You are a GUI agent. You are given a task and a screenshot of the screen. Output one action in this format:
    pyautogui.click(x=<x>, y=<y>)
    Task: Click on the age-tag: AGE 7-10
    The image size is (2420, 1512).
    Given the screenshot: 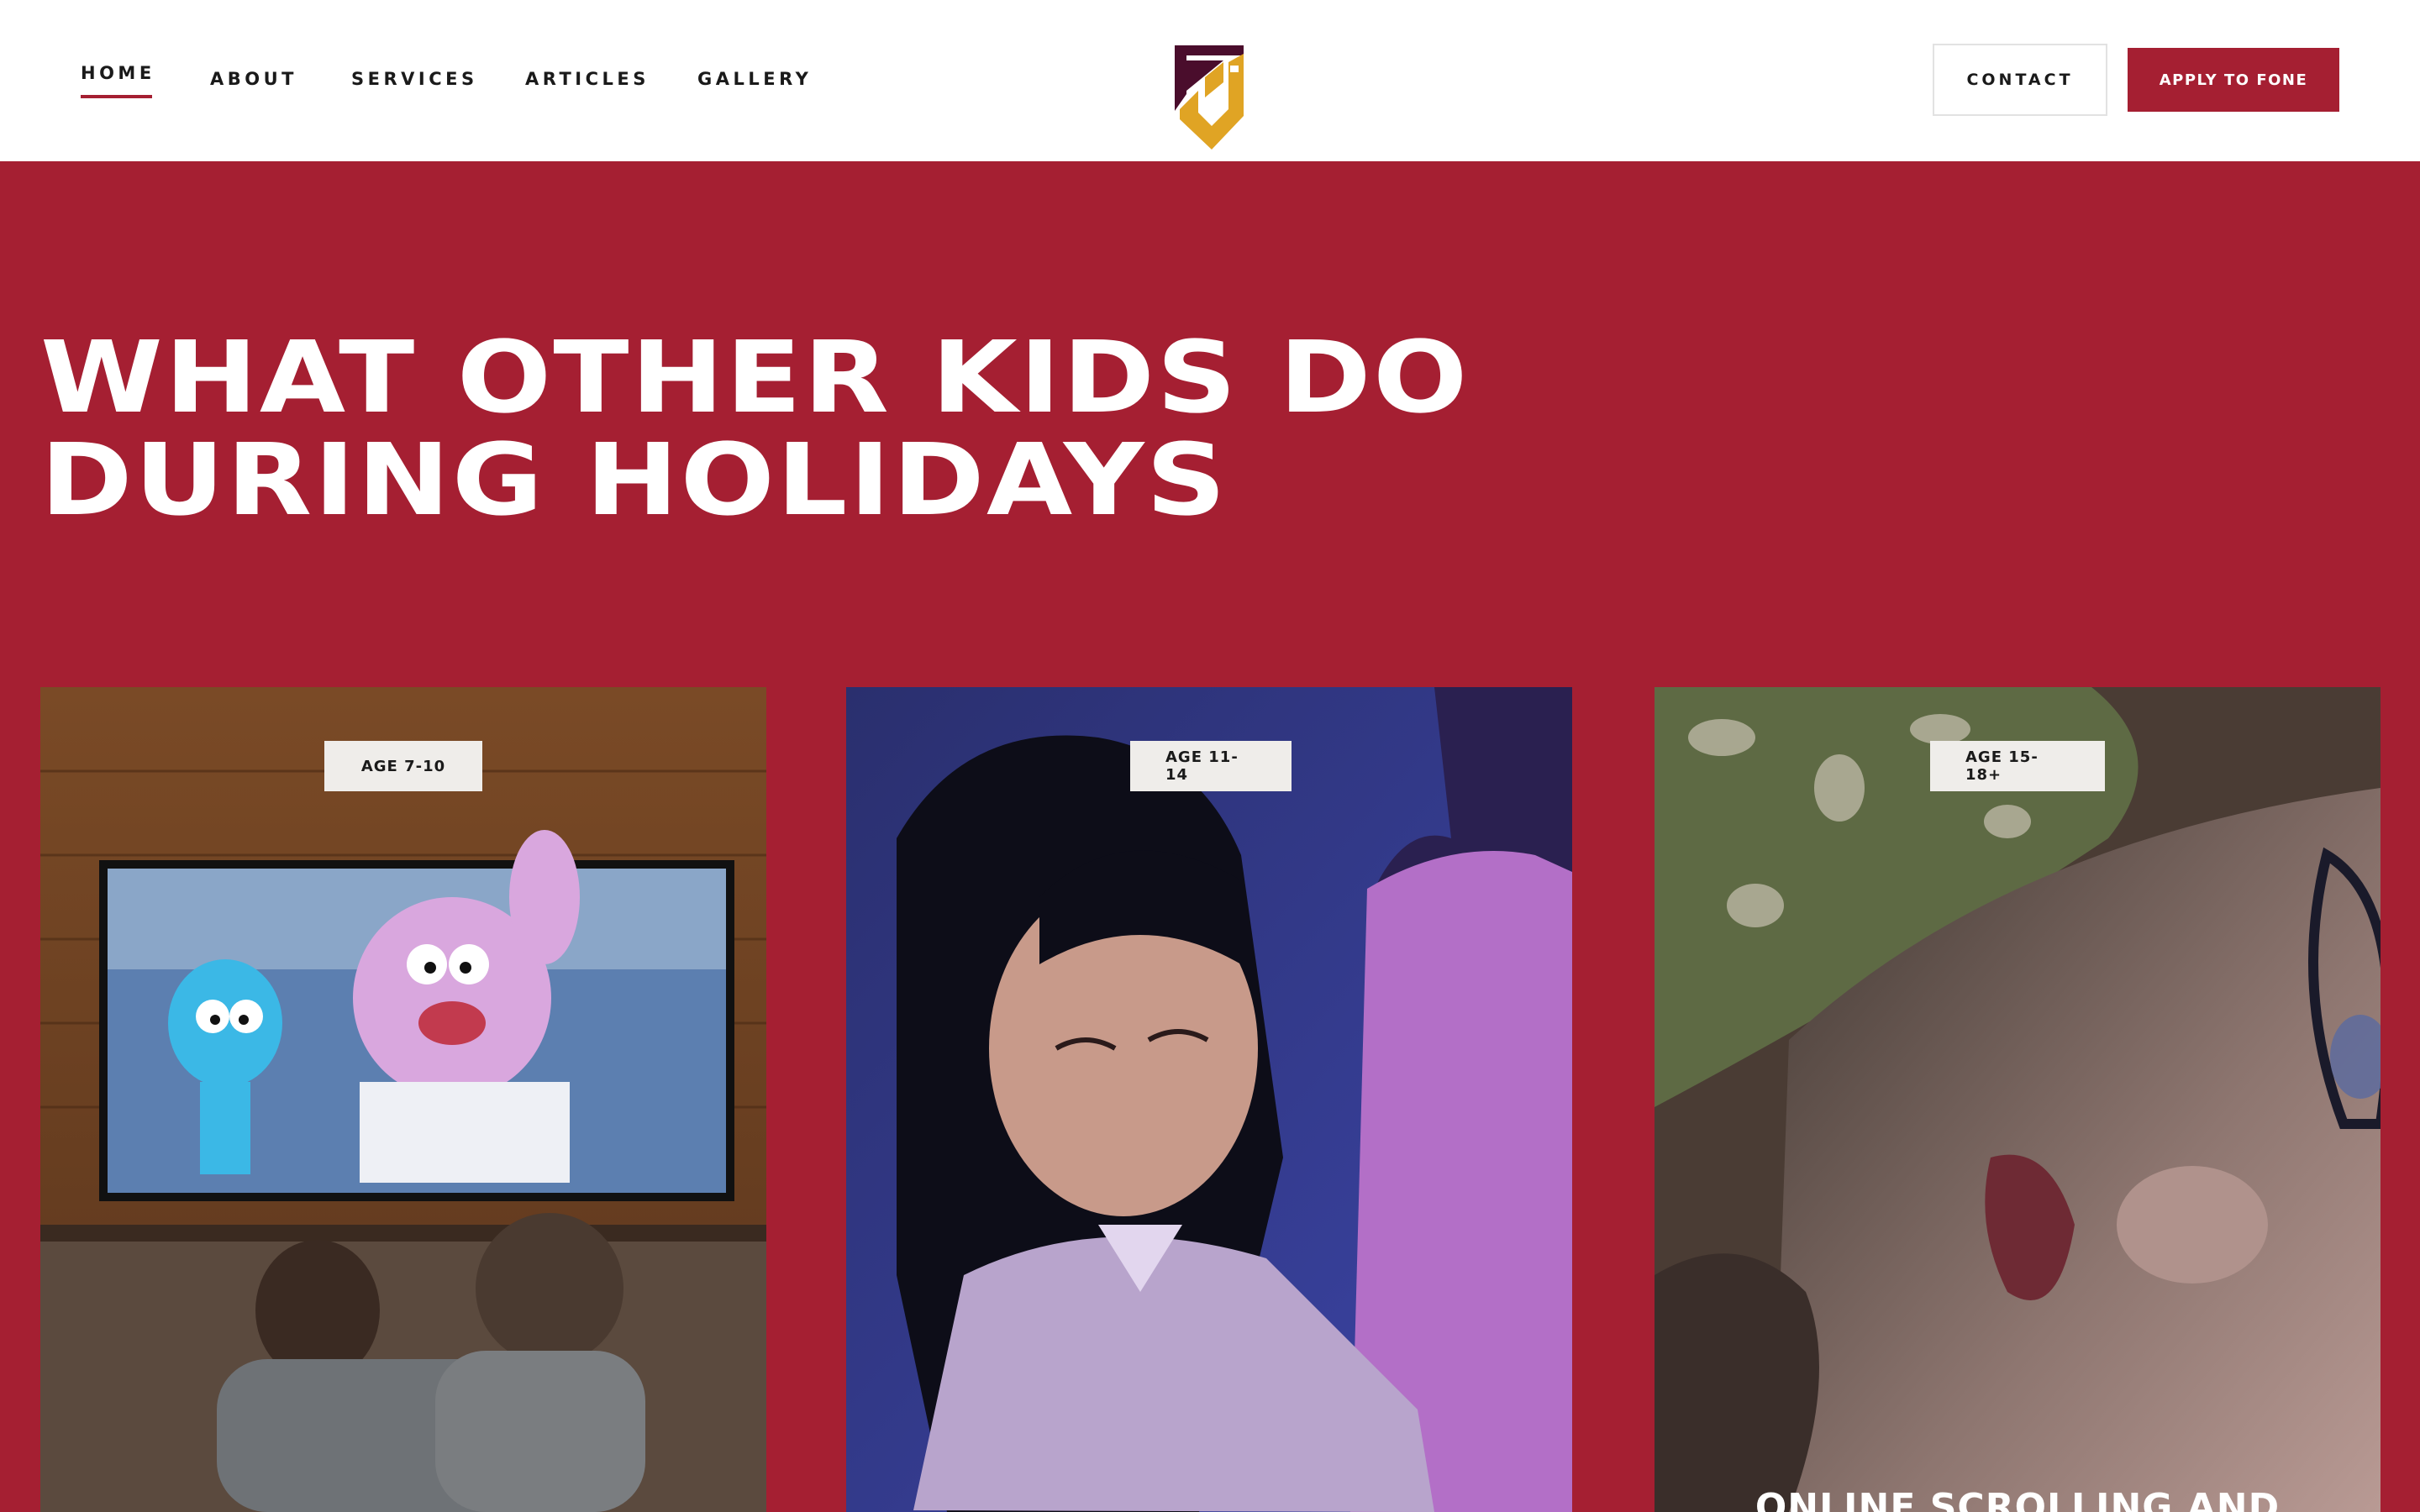 What is the action you would take?
    pyautogui.click(x=403, y=766)
    